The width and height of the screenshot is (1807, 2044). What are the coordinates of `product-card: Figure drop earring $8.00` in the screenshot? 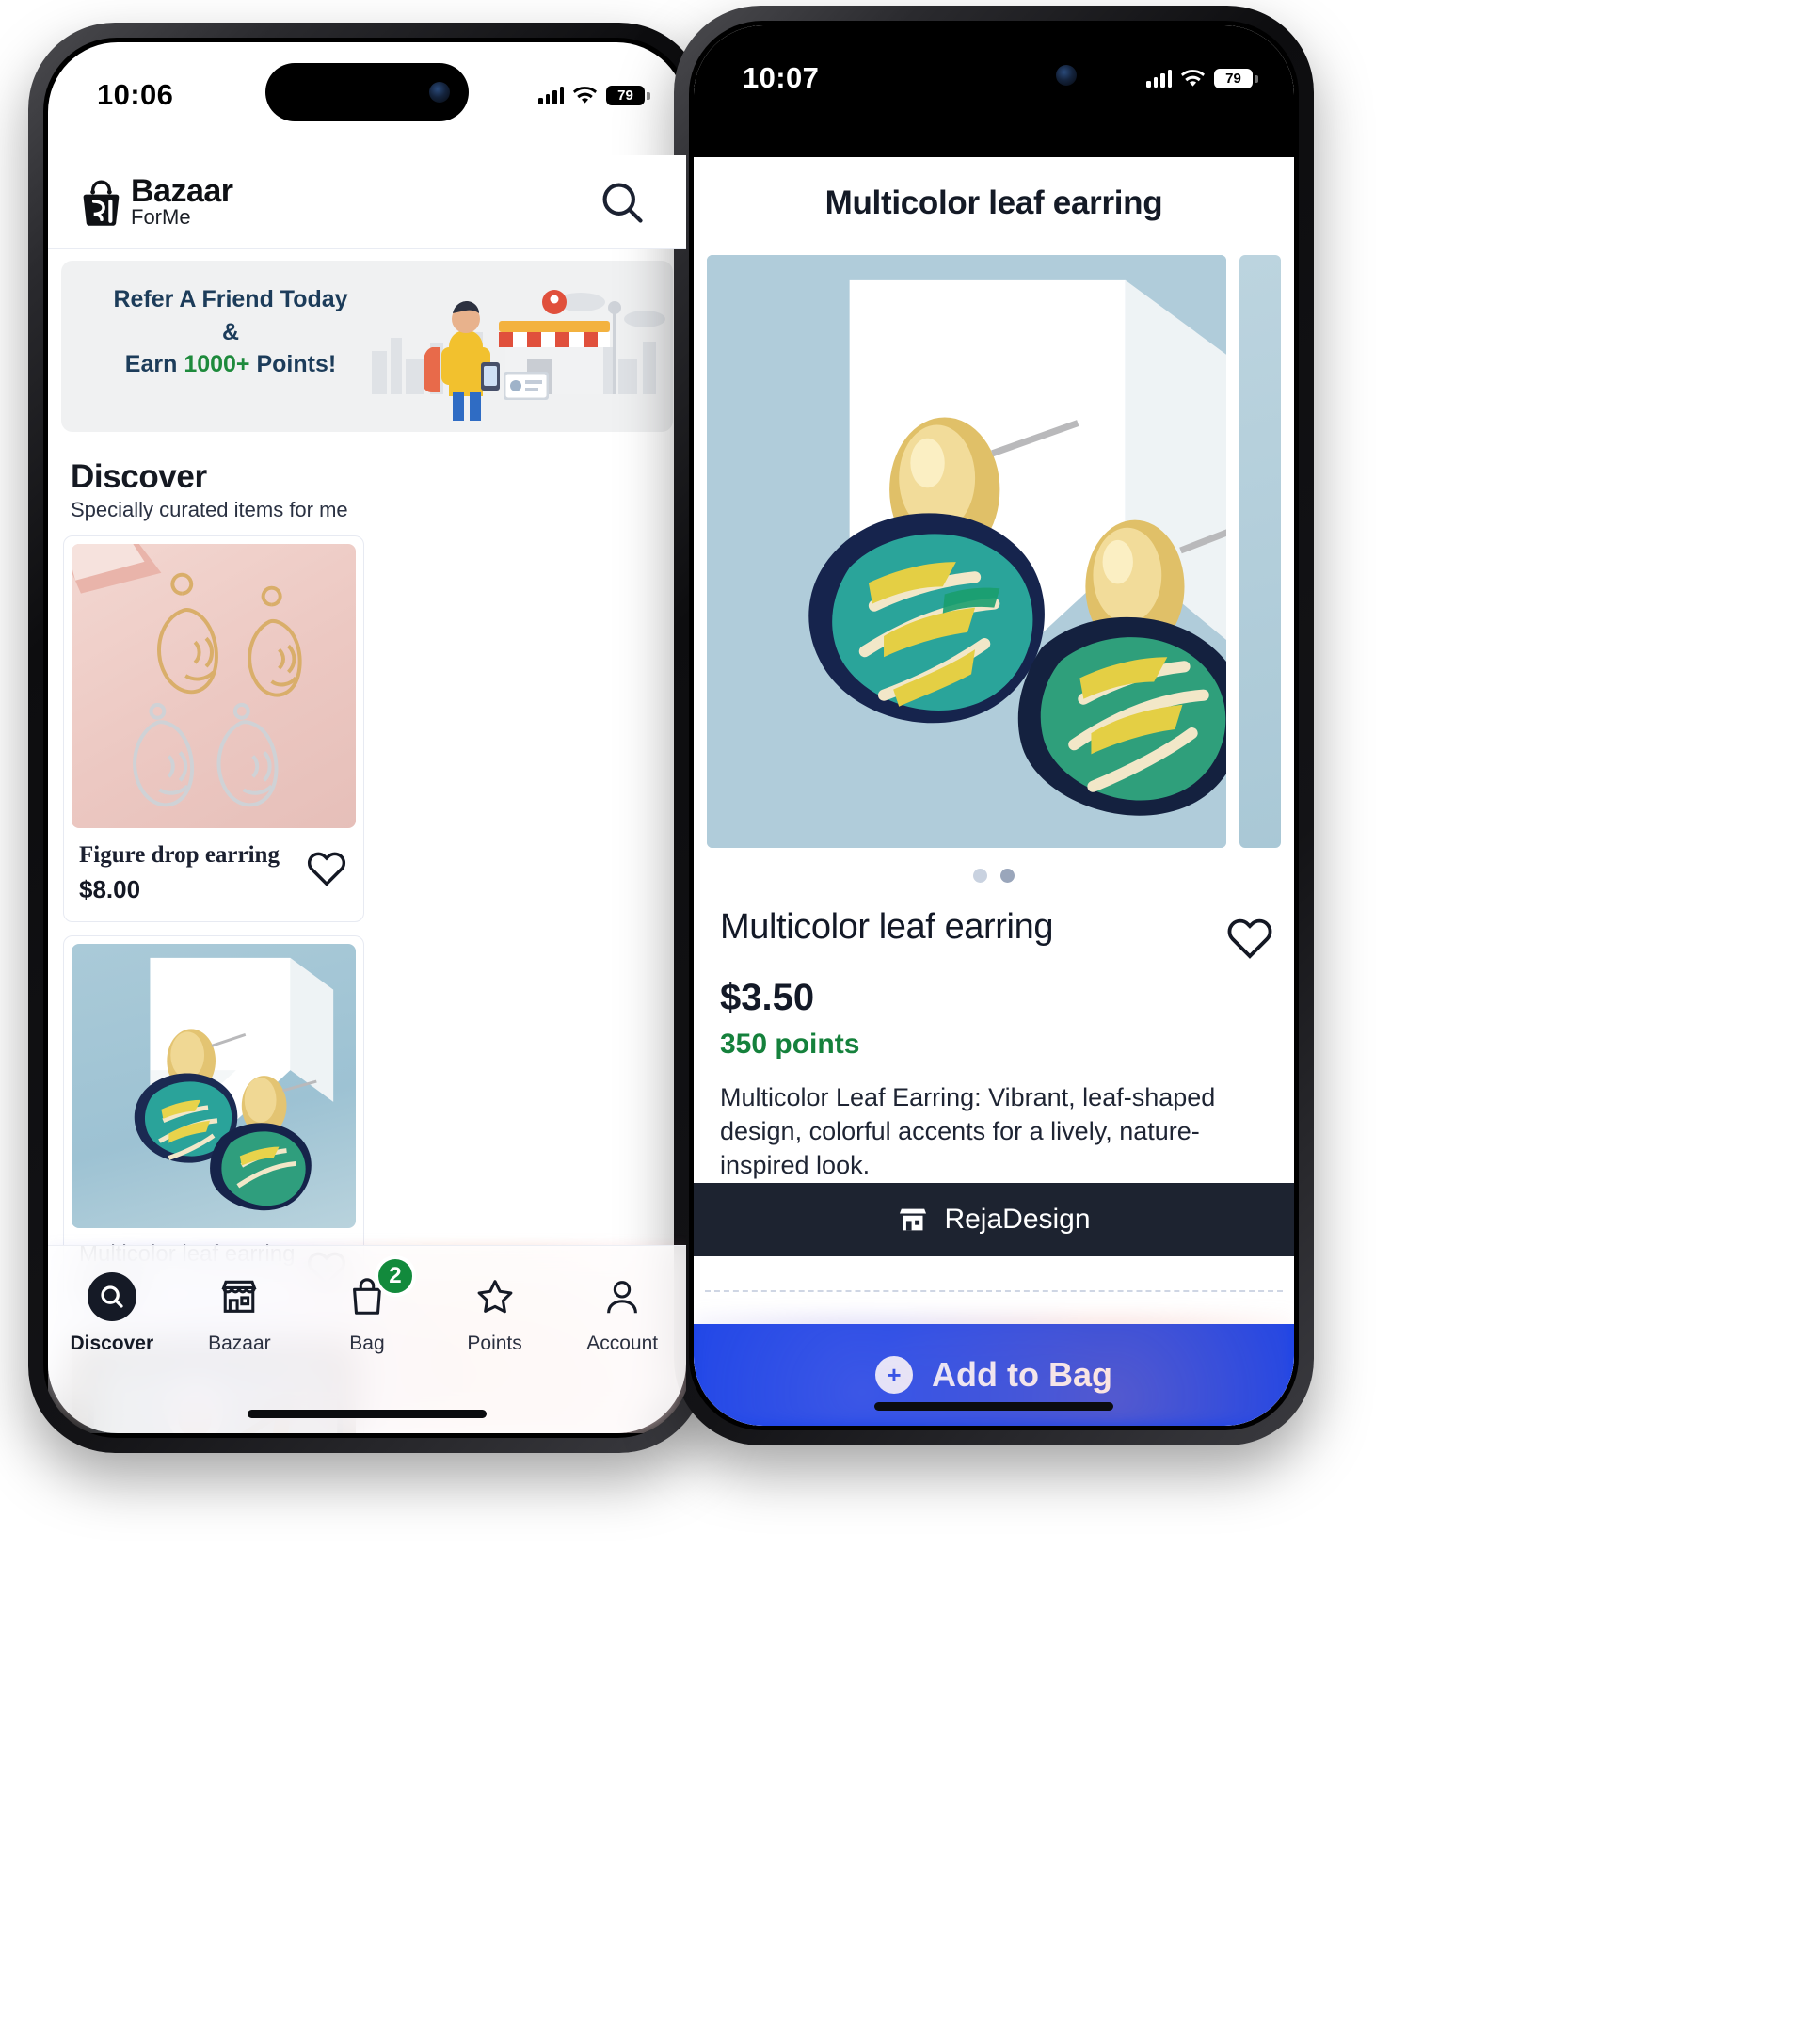 It's located at (213, 728).